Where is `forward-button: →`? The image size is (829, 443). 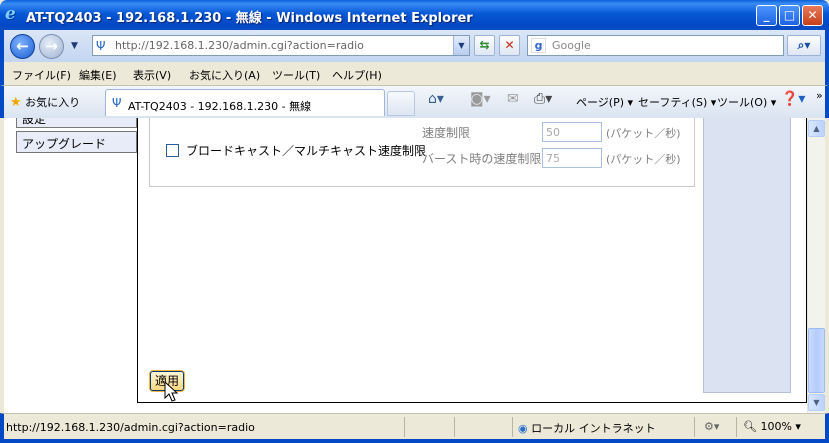 forward-button: → is located at coordinates (51, 46).